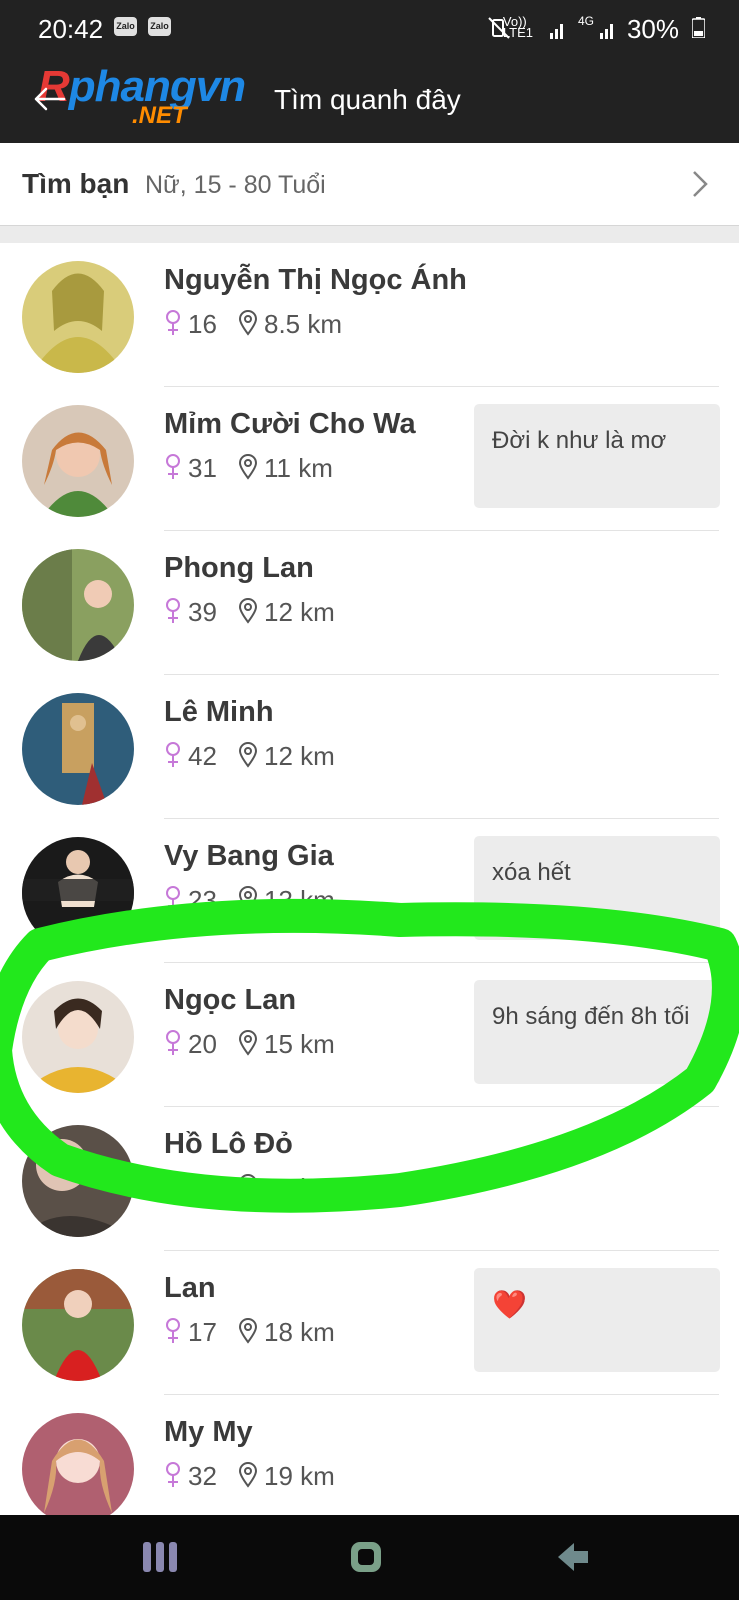 The height and width of the screenshot is (1600, 739). I want to click on status-message: Đời k như là mơ, so click(597, 456).